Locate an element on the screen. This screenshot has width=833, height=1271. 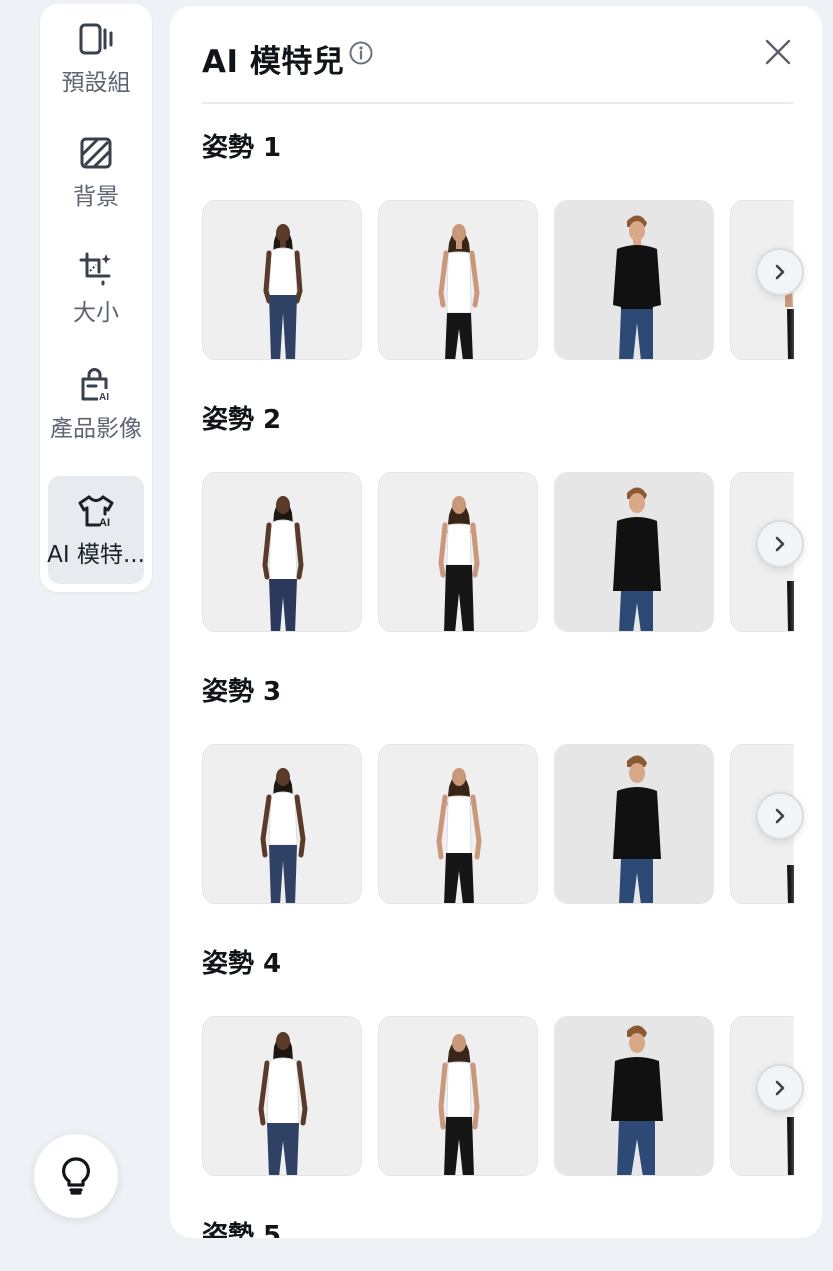
section-title: 姿勢 4 is located at coordinates (242, 964).